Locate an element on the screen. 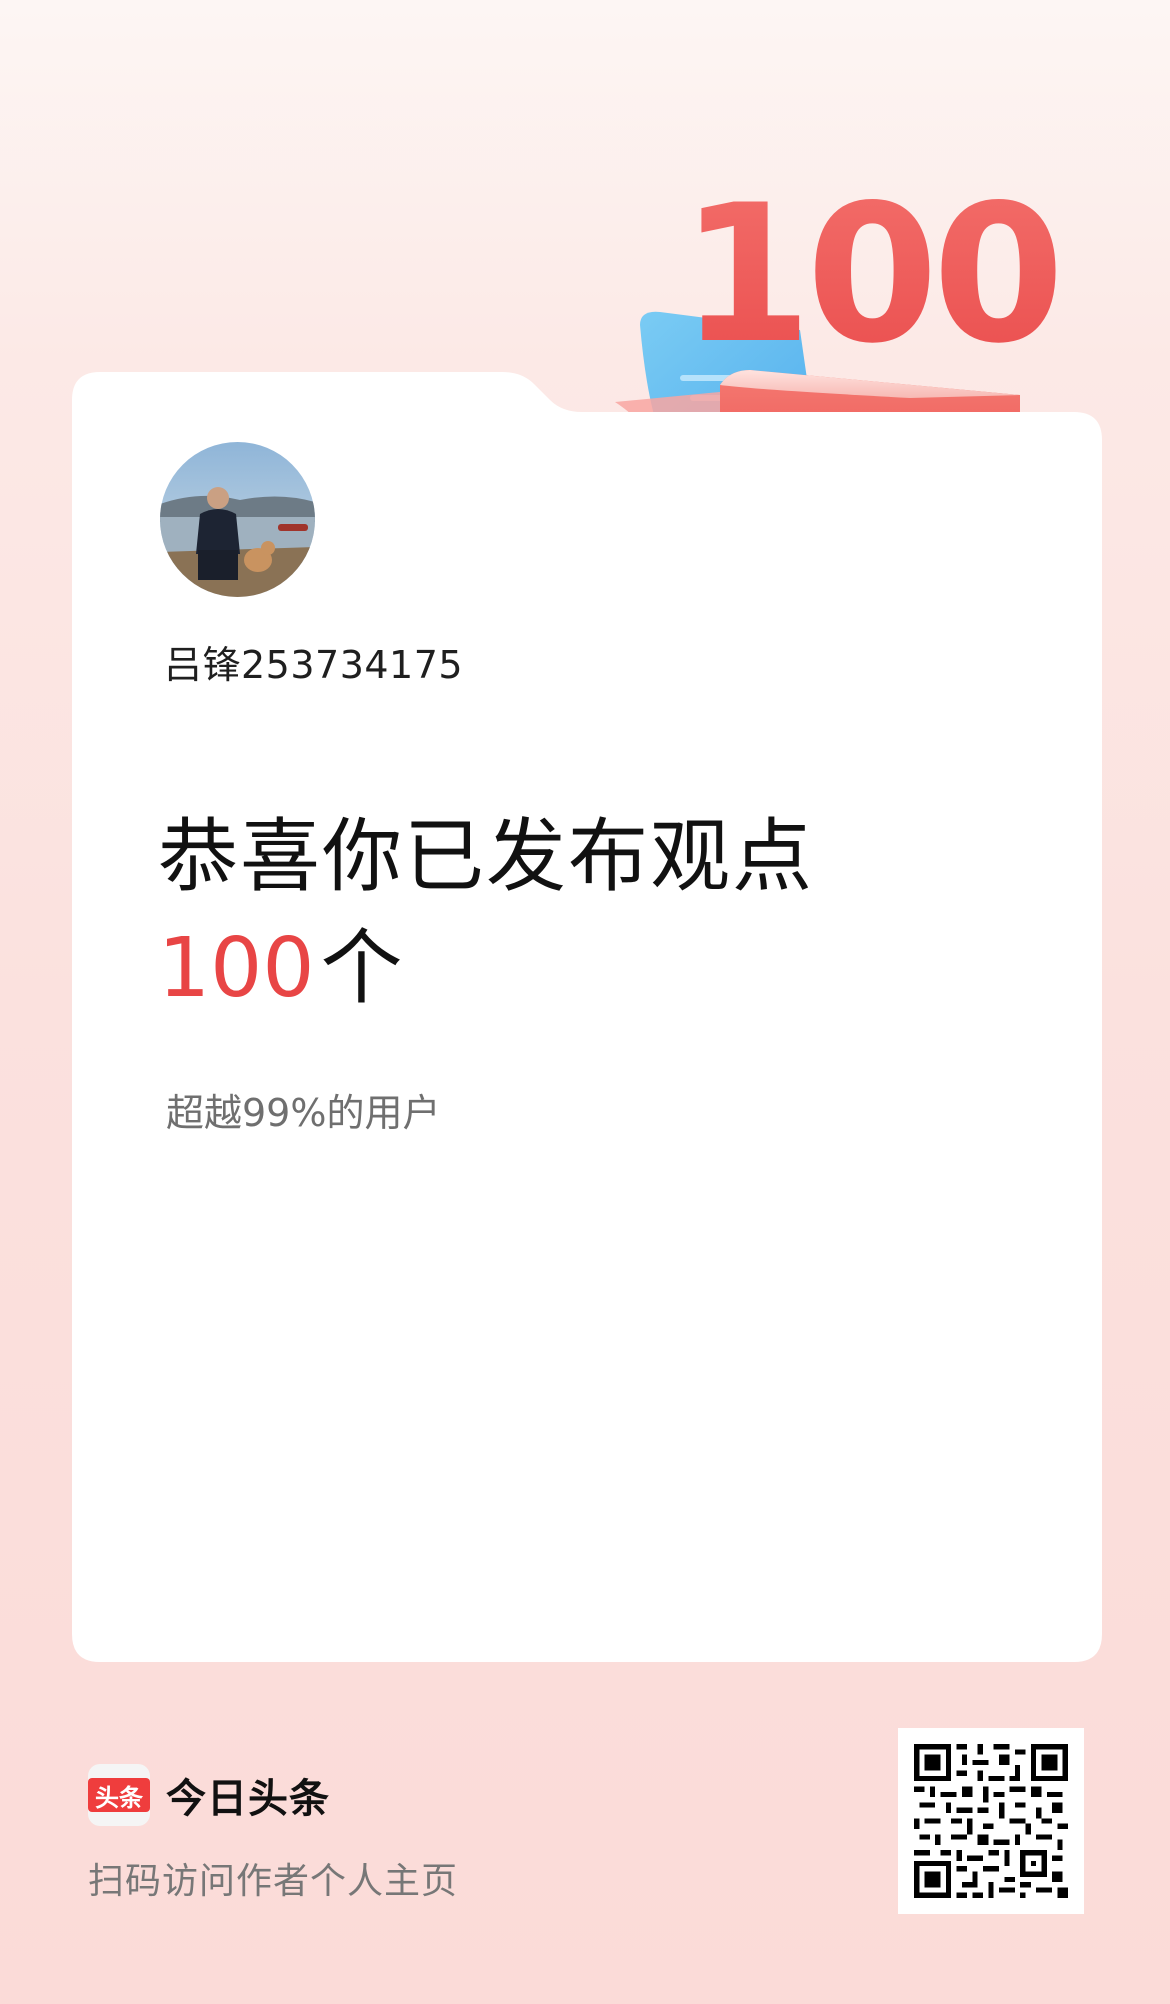 The width and height of the screenshot is (1170, 2004). username: 吕锋253734175 is located at coordinates (313, 661).